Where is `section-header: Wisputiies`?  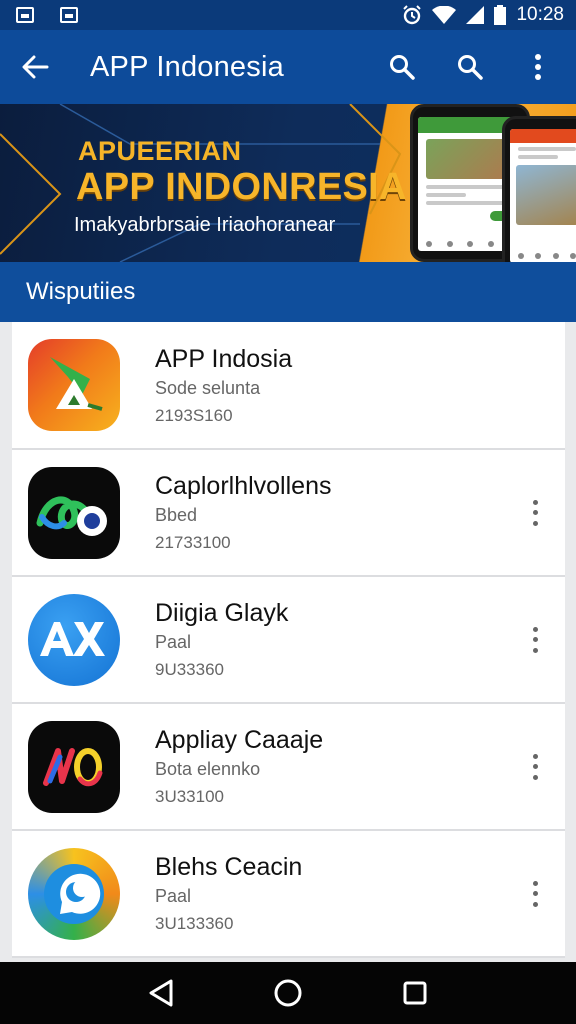
section-header: Wisputiies is located at coordinates (288, 292).